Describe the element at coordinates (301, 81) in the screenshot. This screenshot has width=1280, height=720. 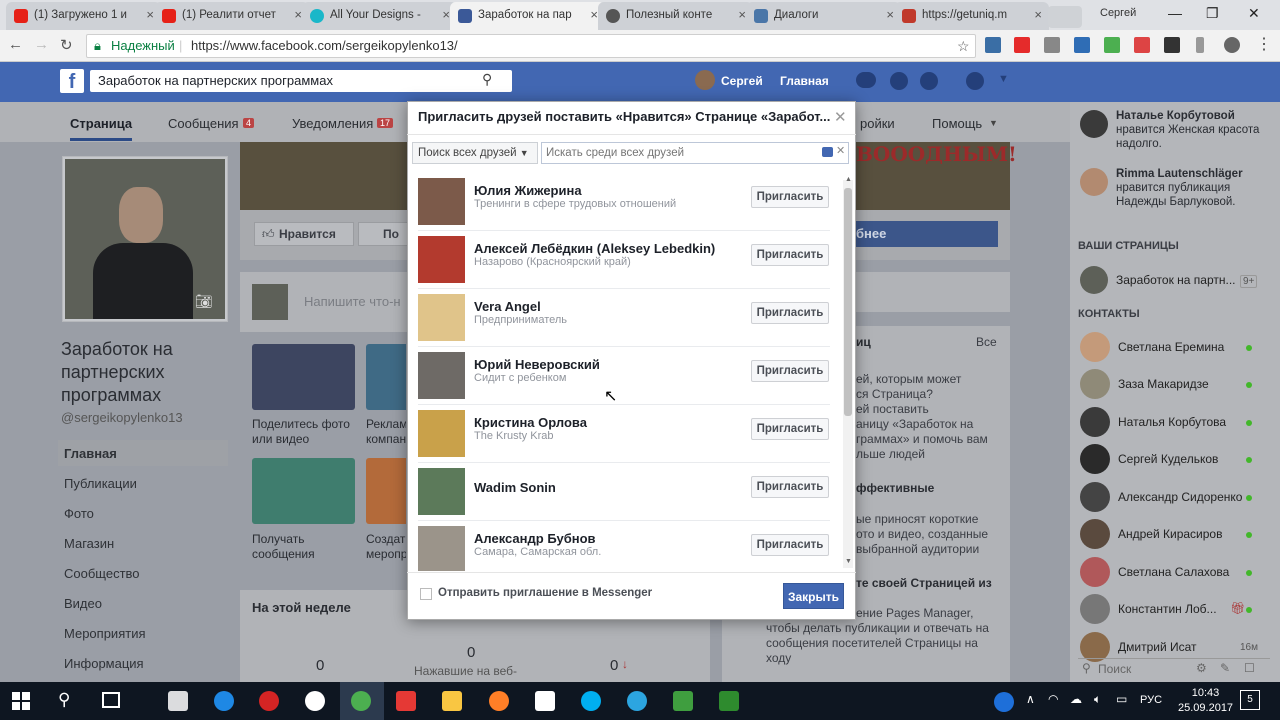
I see `fb-search-input: Заработок на партнерских программах` at that location.